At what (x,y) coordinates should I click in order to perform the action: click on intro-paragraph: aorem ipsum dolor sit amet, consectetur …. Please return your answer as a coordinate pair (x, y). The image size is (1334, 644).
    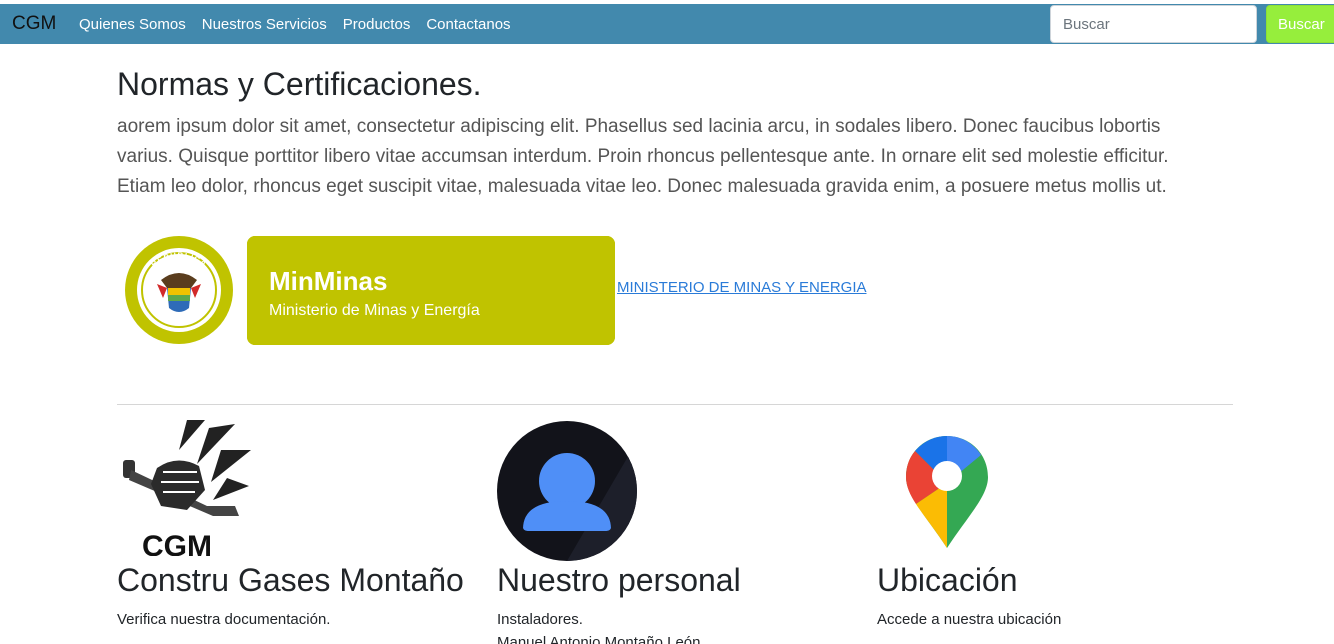
    Looking at the image, I should click on (643, 156).